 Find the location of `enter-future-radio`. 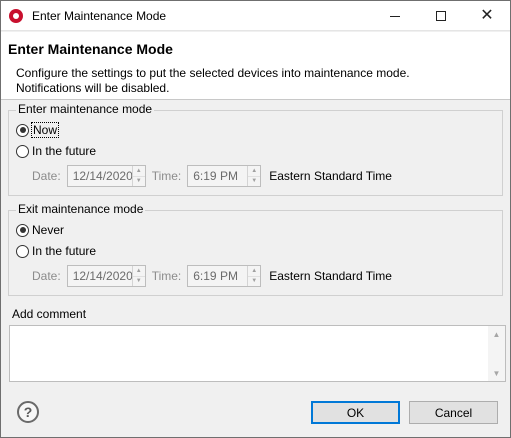

enter-future-radio is located at coordinates (22, 151).